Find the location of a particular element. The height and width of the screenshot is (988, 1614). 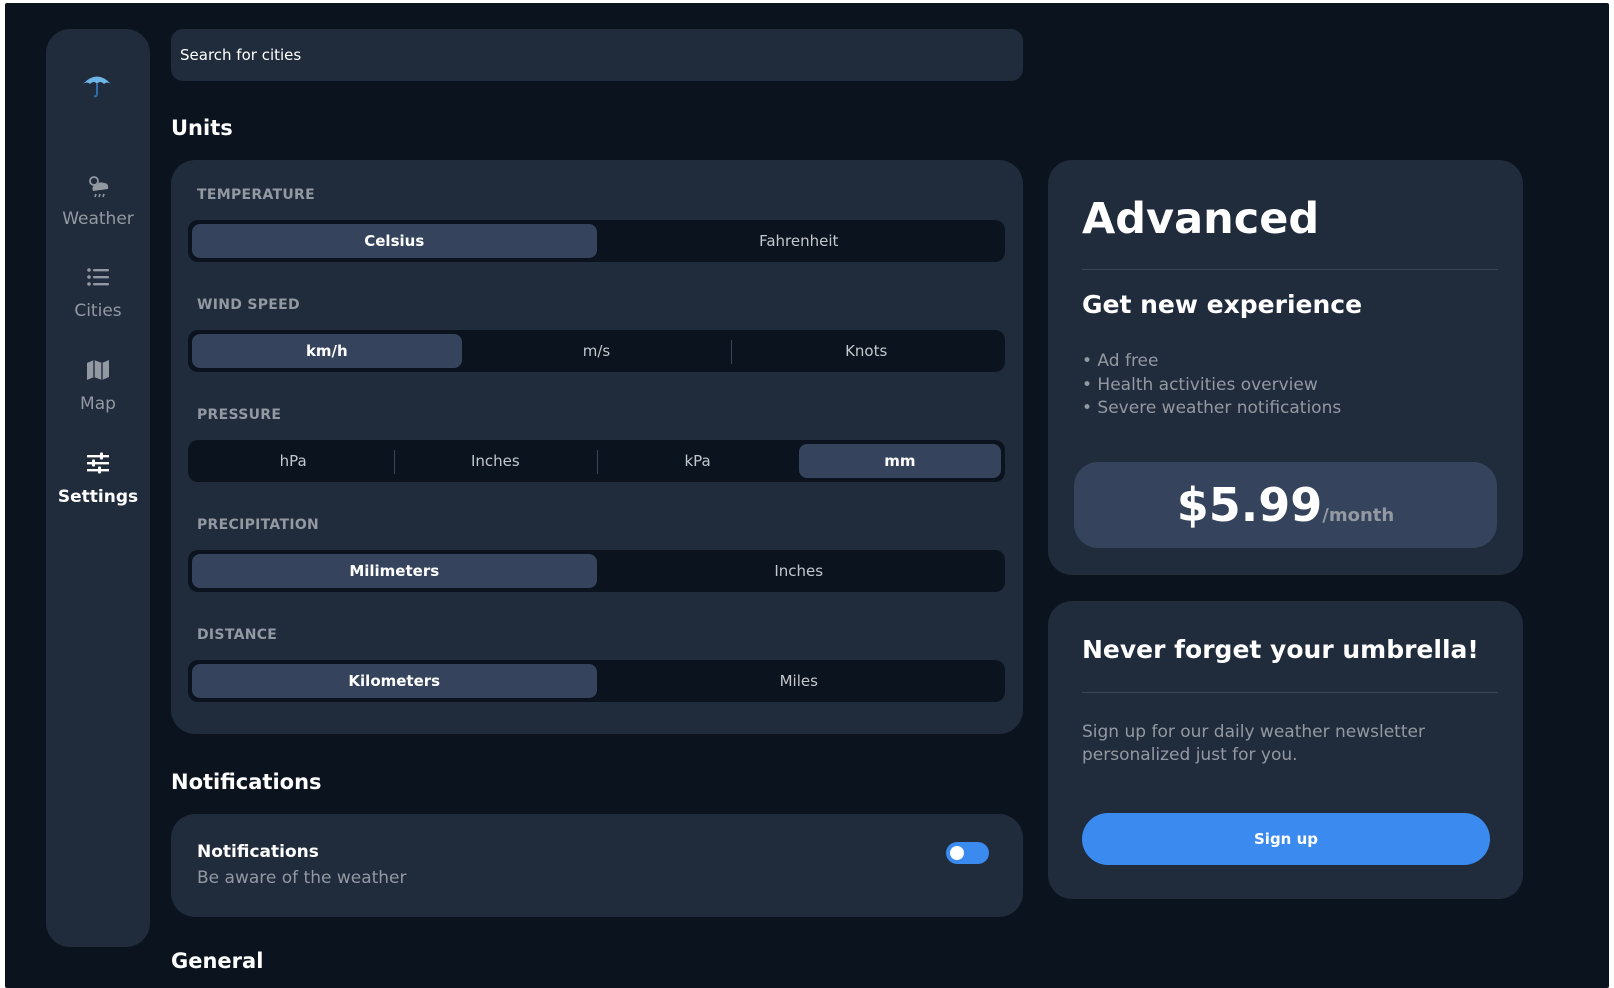

pressure-label: PRESSURE is located at coordinates (239, 415).